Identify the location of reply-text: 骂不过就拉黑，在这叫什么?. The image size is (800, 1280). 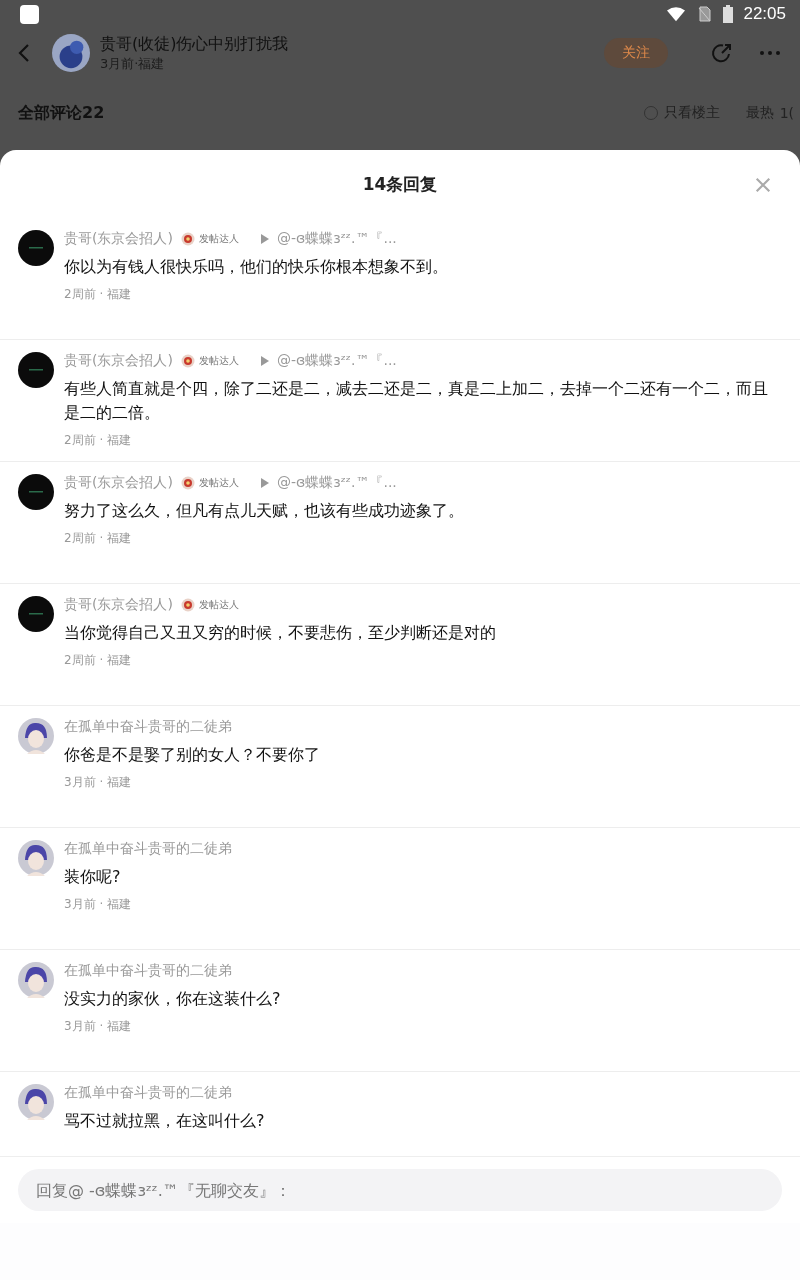
(165, 1121).